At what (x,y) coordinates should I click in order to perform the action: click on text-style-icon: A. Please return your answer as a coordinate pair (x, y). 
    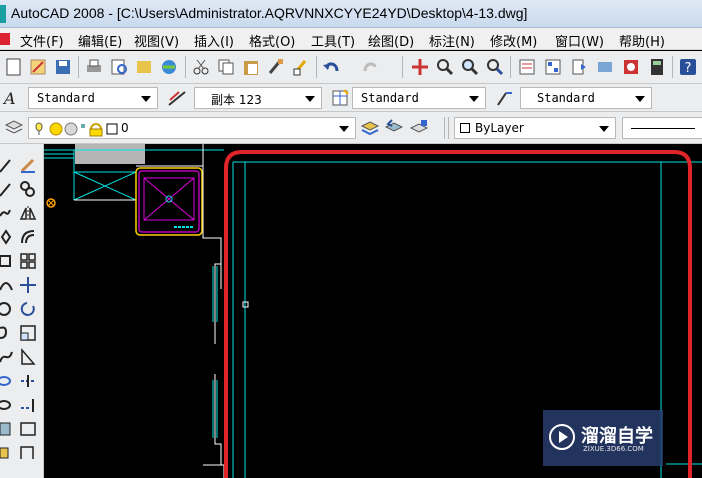
    Looking at the image, I should click on (12, 98).